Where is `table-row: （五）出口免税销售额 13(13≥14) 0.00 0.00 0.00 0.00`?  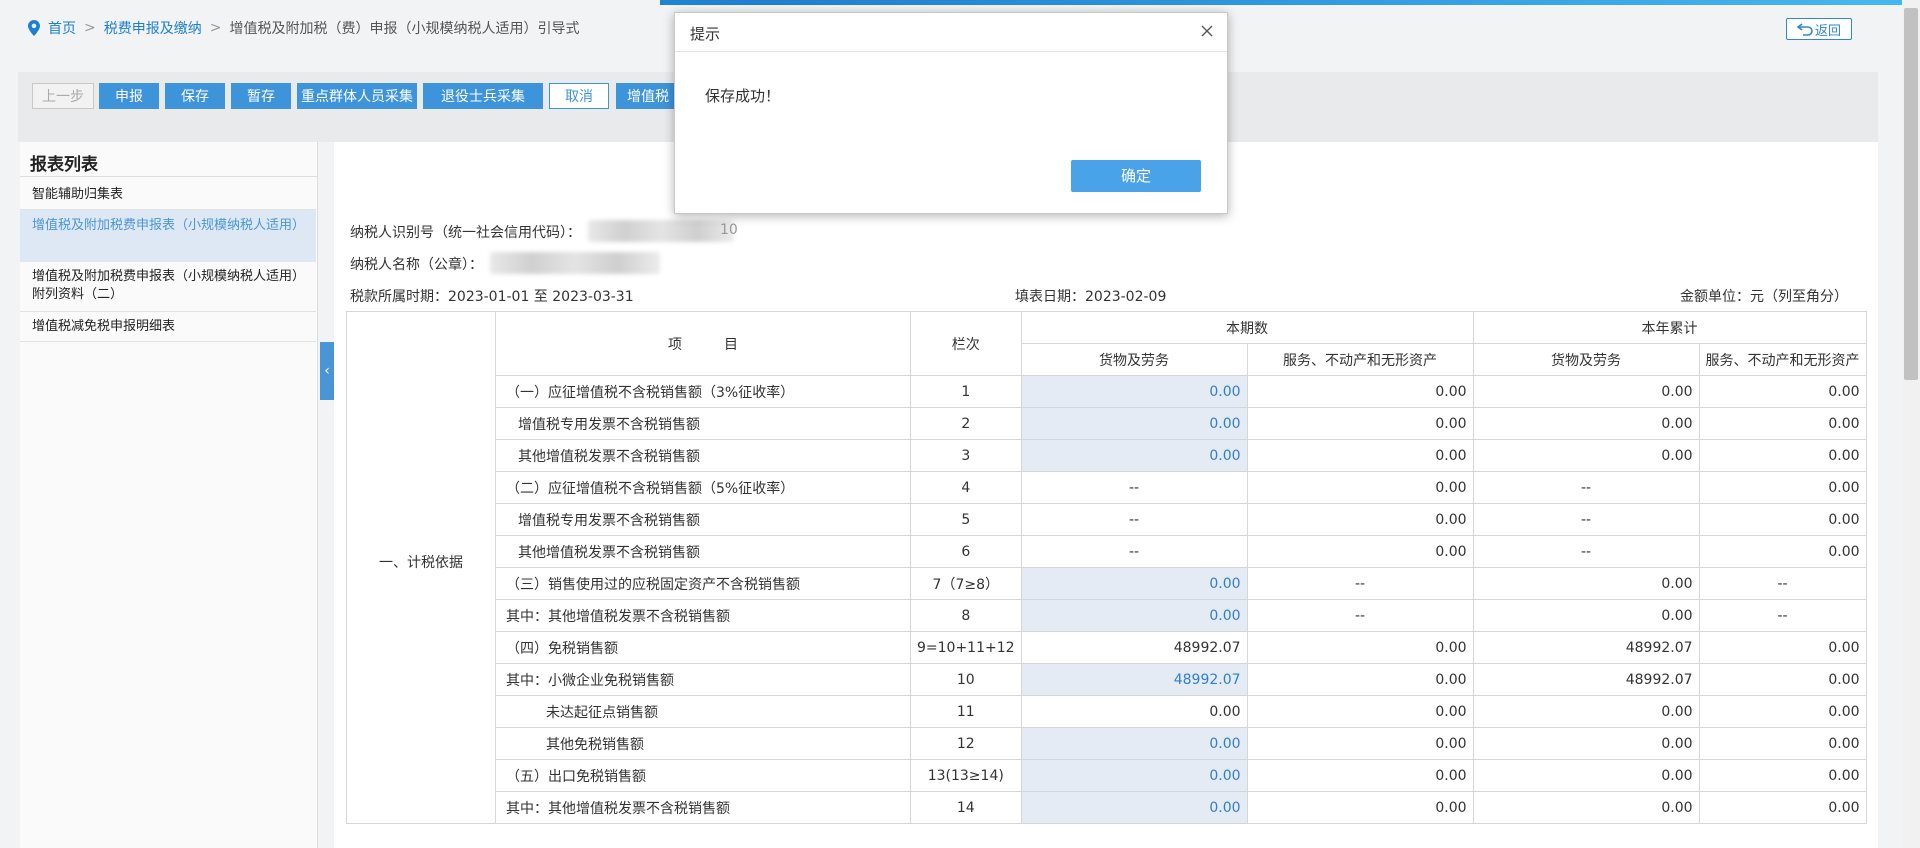 table-row: （五）出口免税销售额 13(13≥14) 0.00 0.00 0.00 0.00 is located at coordinates (1107, 775).